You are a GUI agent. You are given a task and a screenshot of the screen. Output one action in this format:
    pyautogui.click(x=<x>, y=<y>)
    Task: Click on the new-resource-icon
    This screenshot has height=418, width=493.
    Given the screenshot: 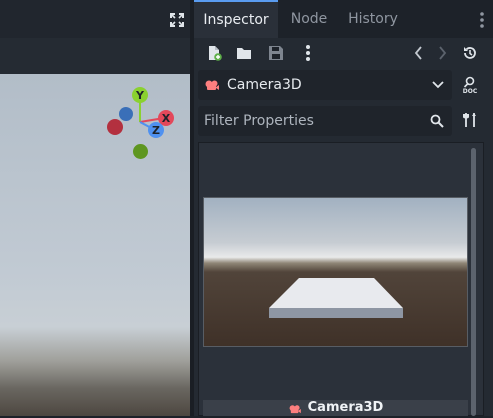 What is the action you would take?
    pyautogui.click(x=215, y=53)
    